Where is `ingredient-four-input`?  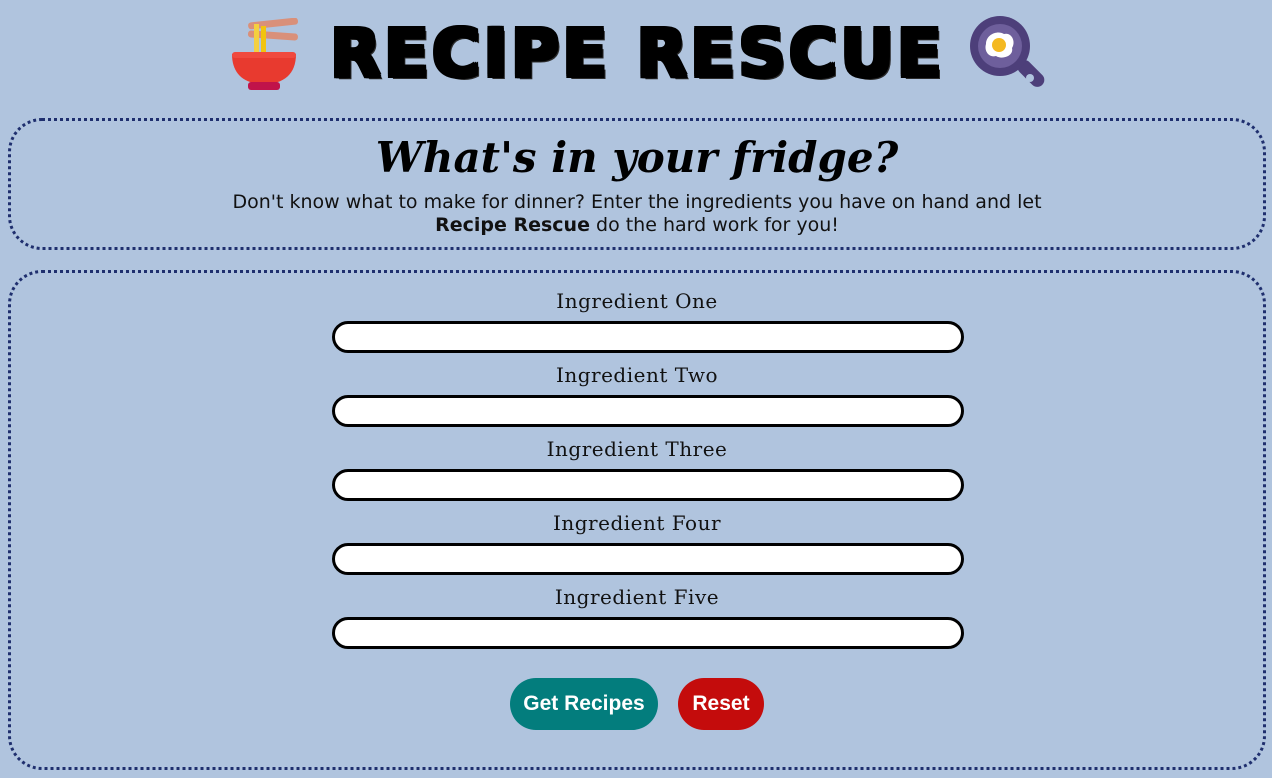 ingredient-four-input is located at coordinates (648, 559).